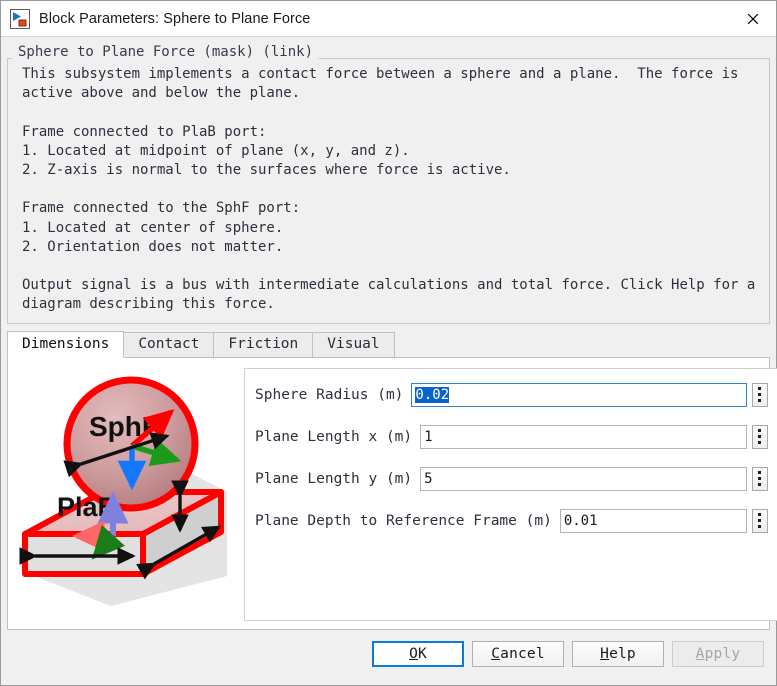 The width and height of the screenshot is (777, 686). Describe the element at coordinates (20, 18) in the screenshot. I see `simulink-block-icon` at that location.